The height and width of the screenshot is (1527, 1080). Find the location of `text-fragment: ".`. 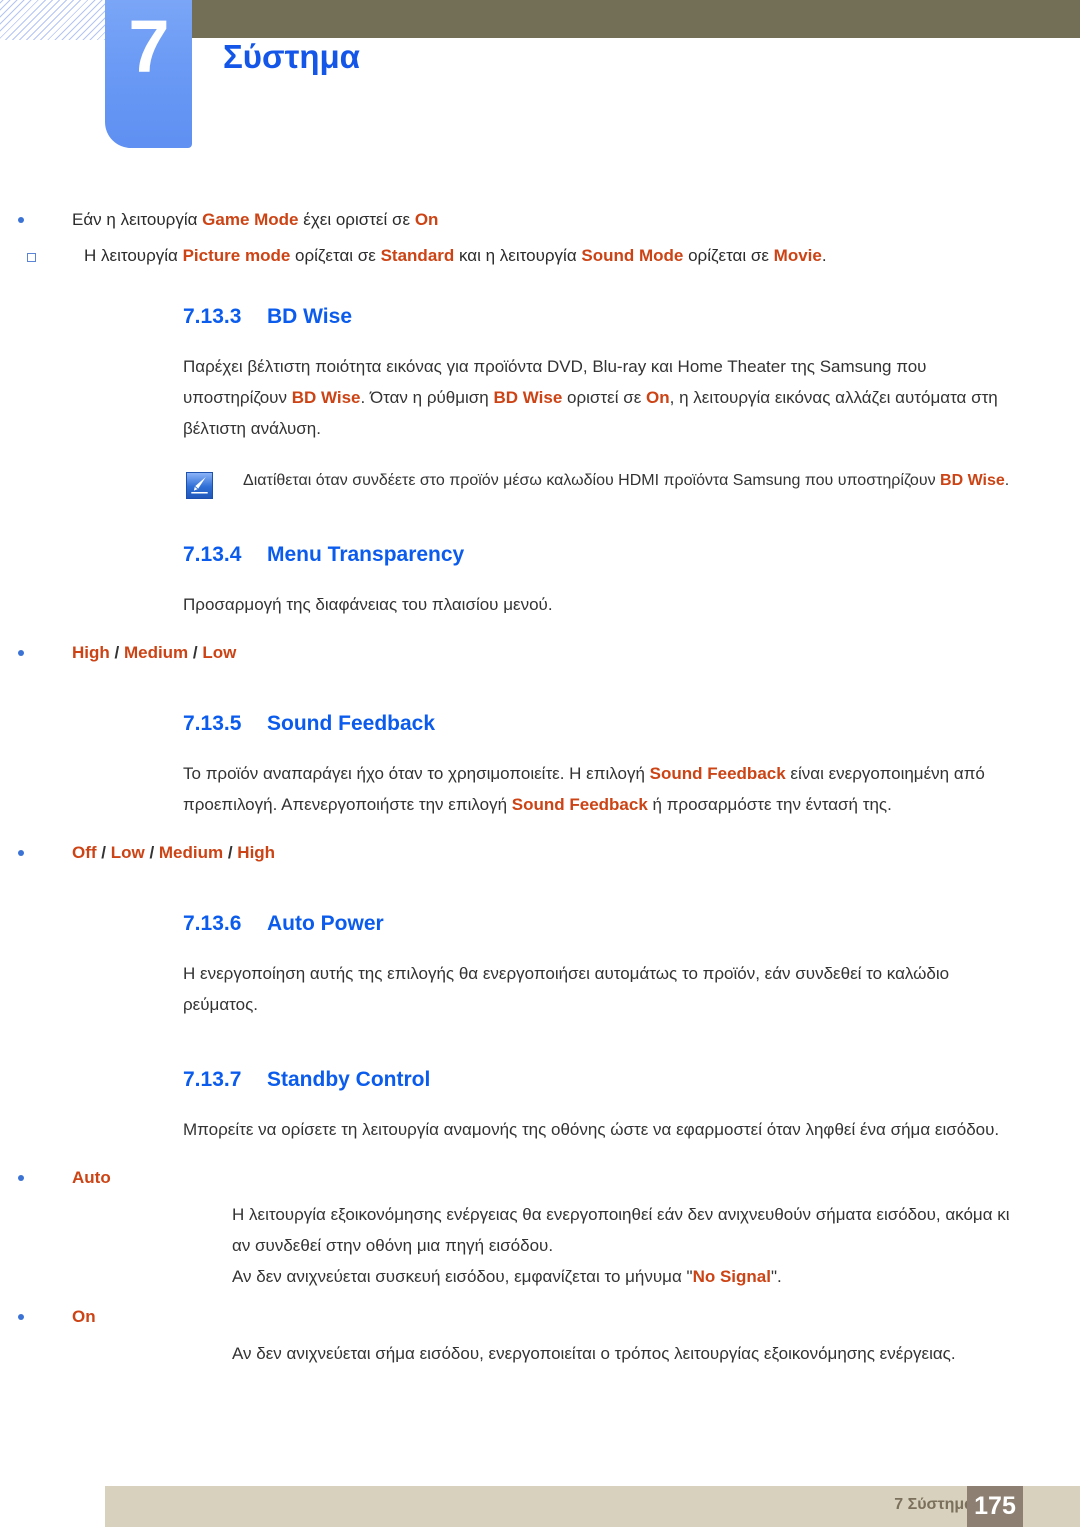

text-fragment: ". is located at coordinates (776, 1276).